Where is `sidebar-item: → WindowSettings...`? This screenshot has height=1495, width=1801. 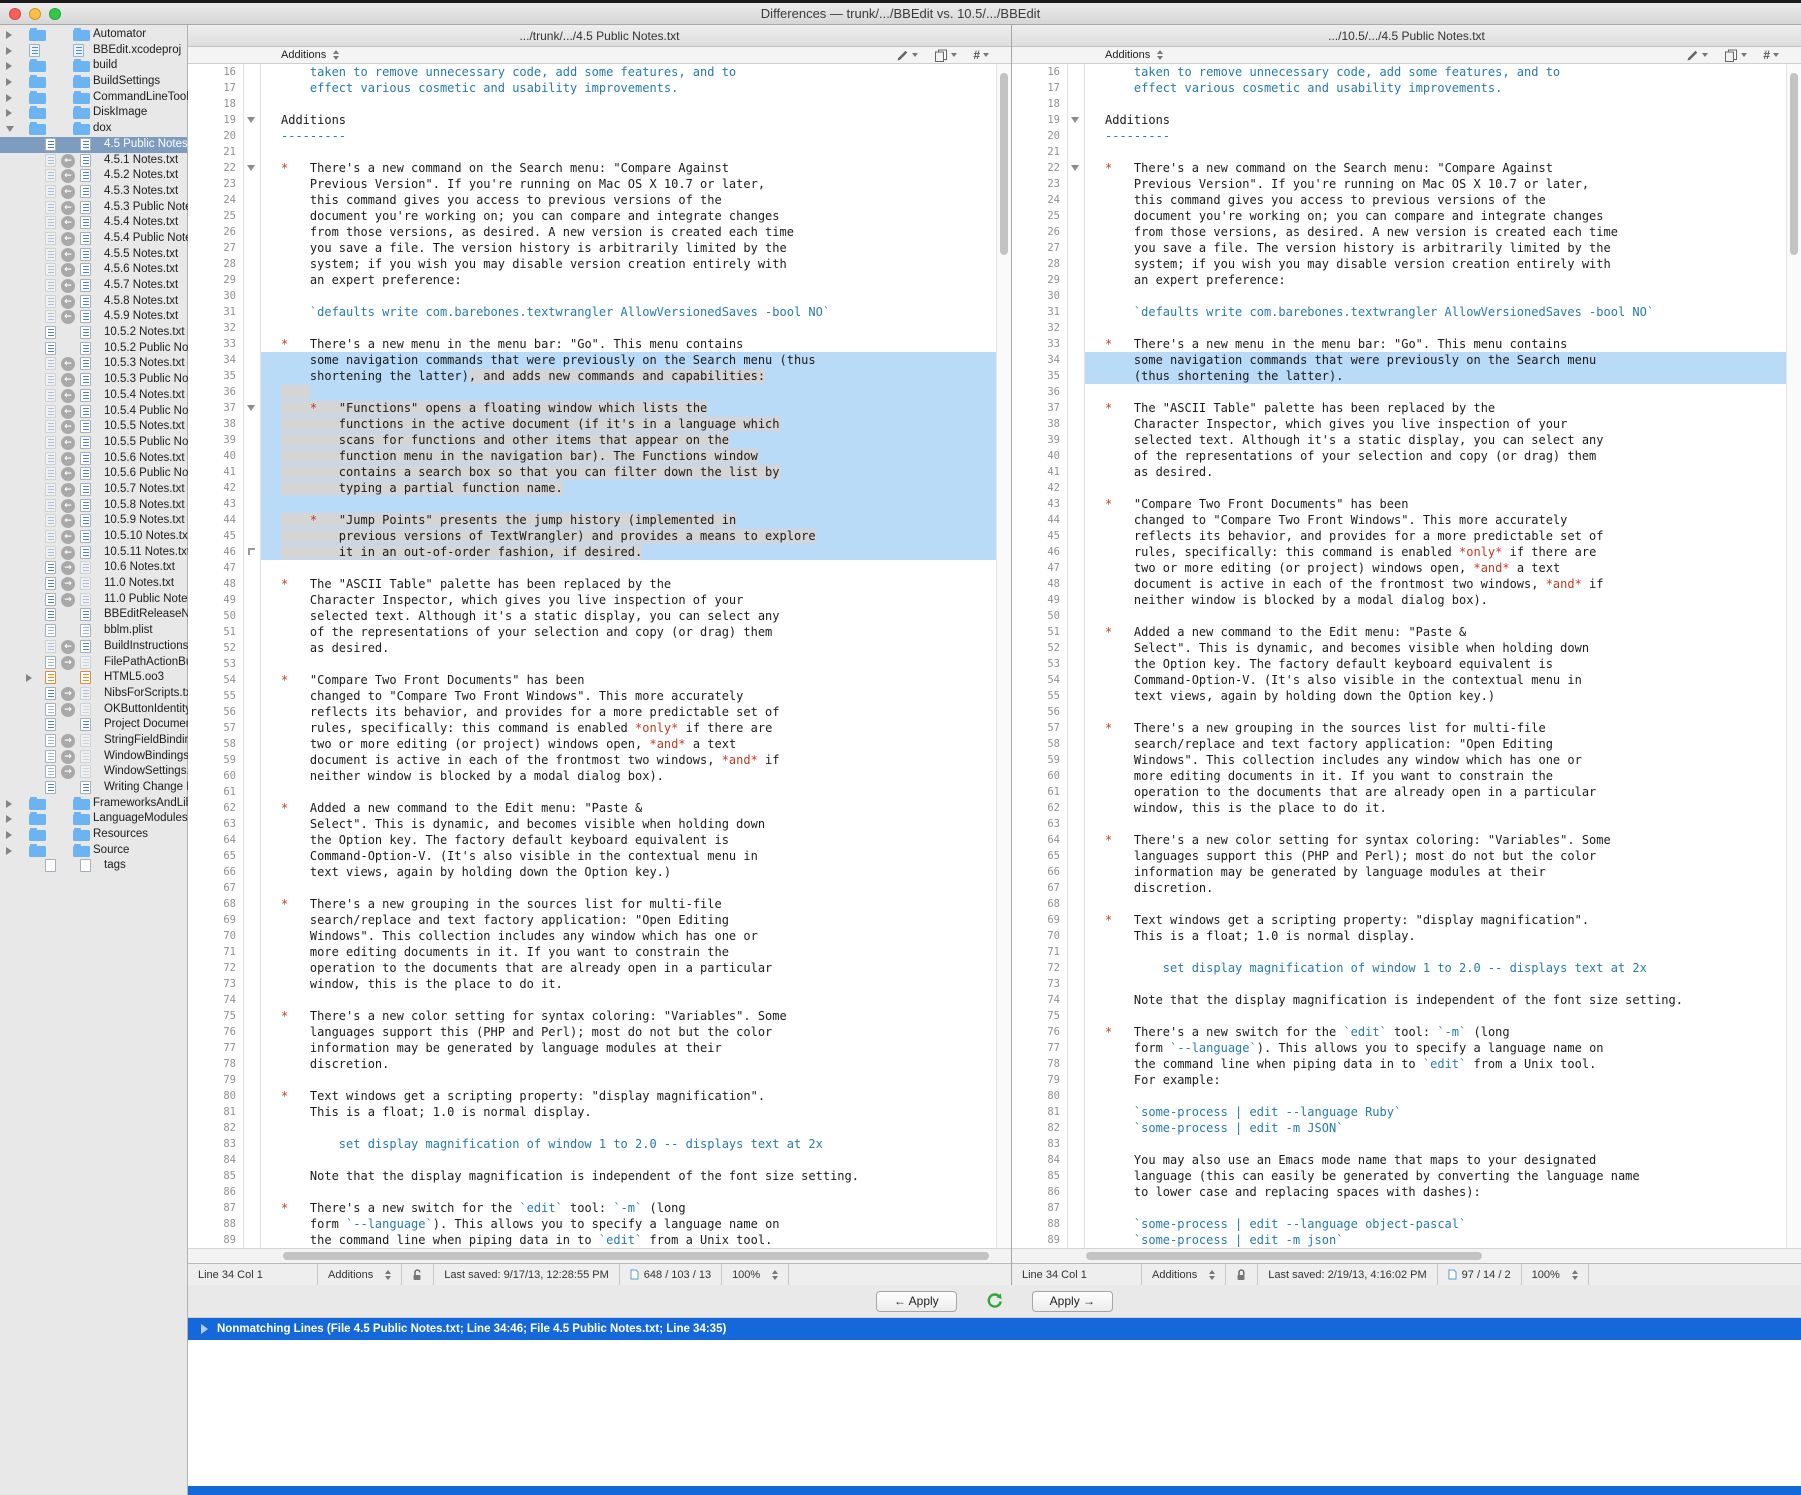
sidebar-item: → WindowSettings... is located at coordinates (98, 772).